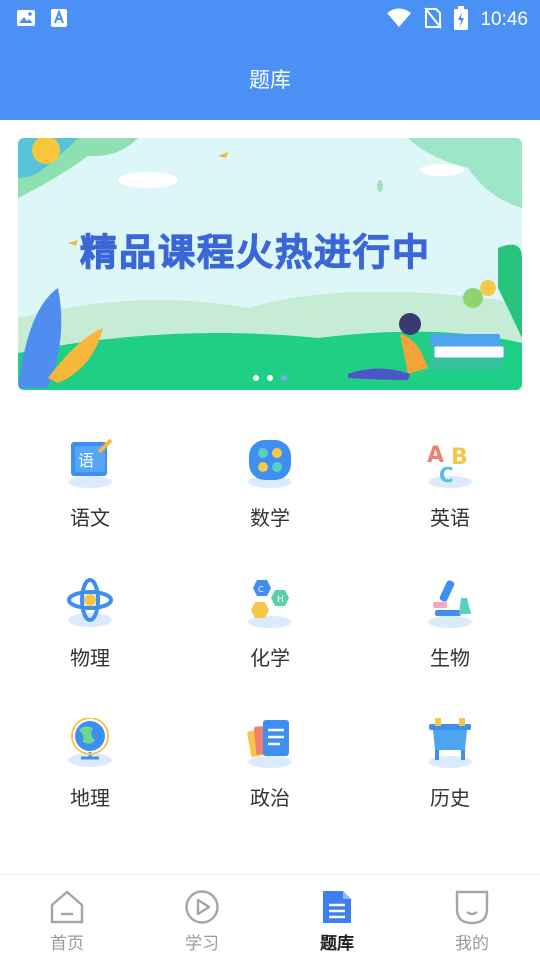 This screenshot has height=960, width=540. I want to click on clock-time: 10:46, so click(504, 19).